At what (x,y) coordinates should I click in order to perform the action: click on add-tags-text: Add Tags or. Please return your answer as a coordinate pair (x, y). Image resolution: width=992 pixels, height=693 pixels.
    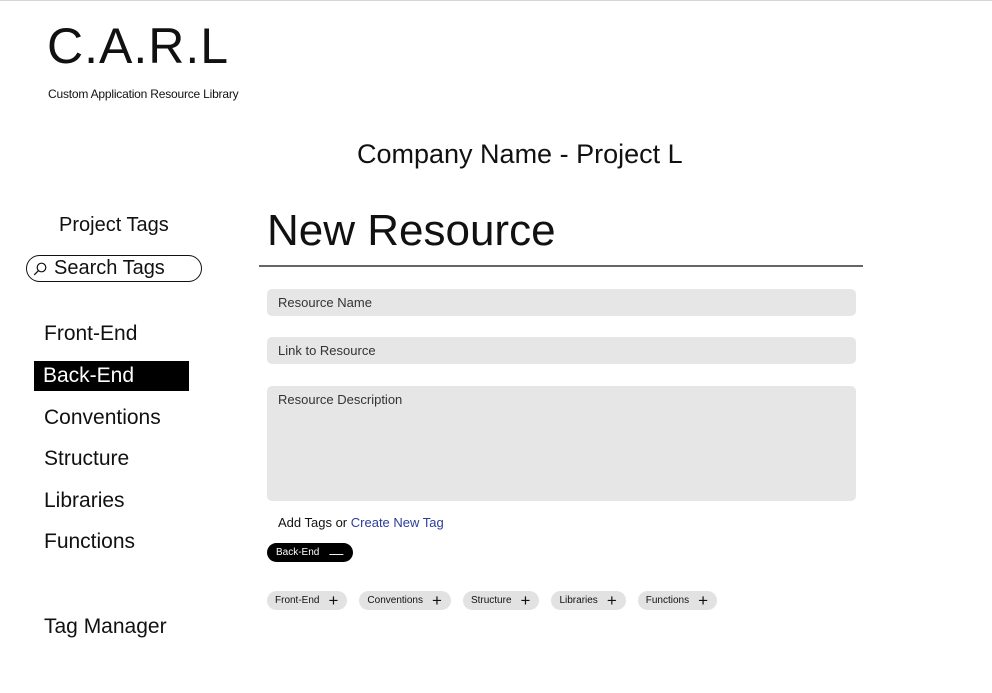
    Looking at the image, I should click on (314, 522).